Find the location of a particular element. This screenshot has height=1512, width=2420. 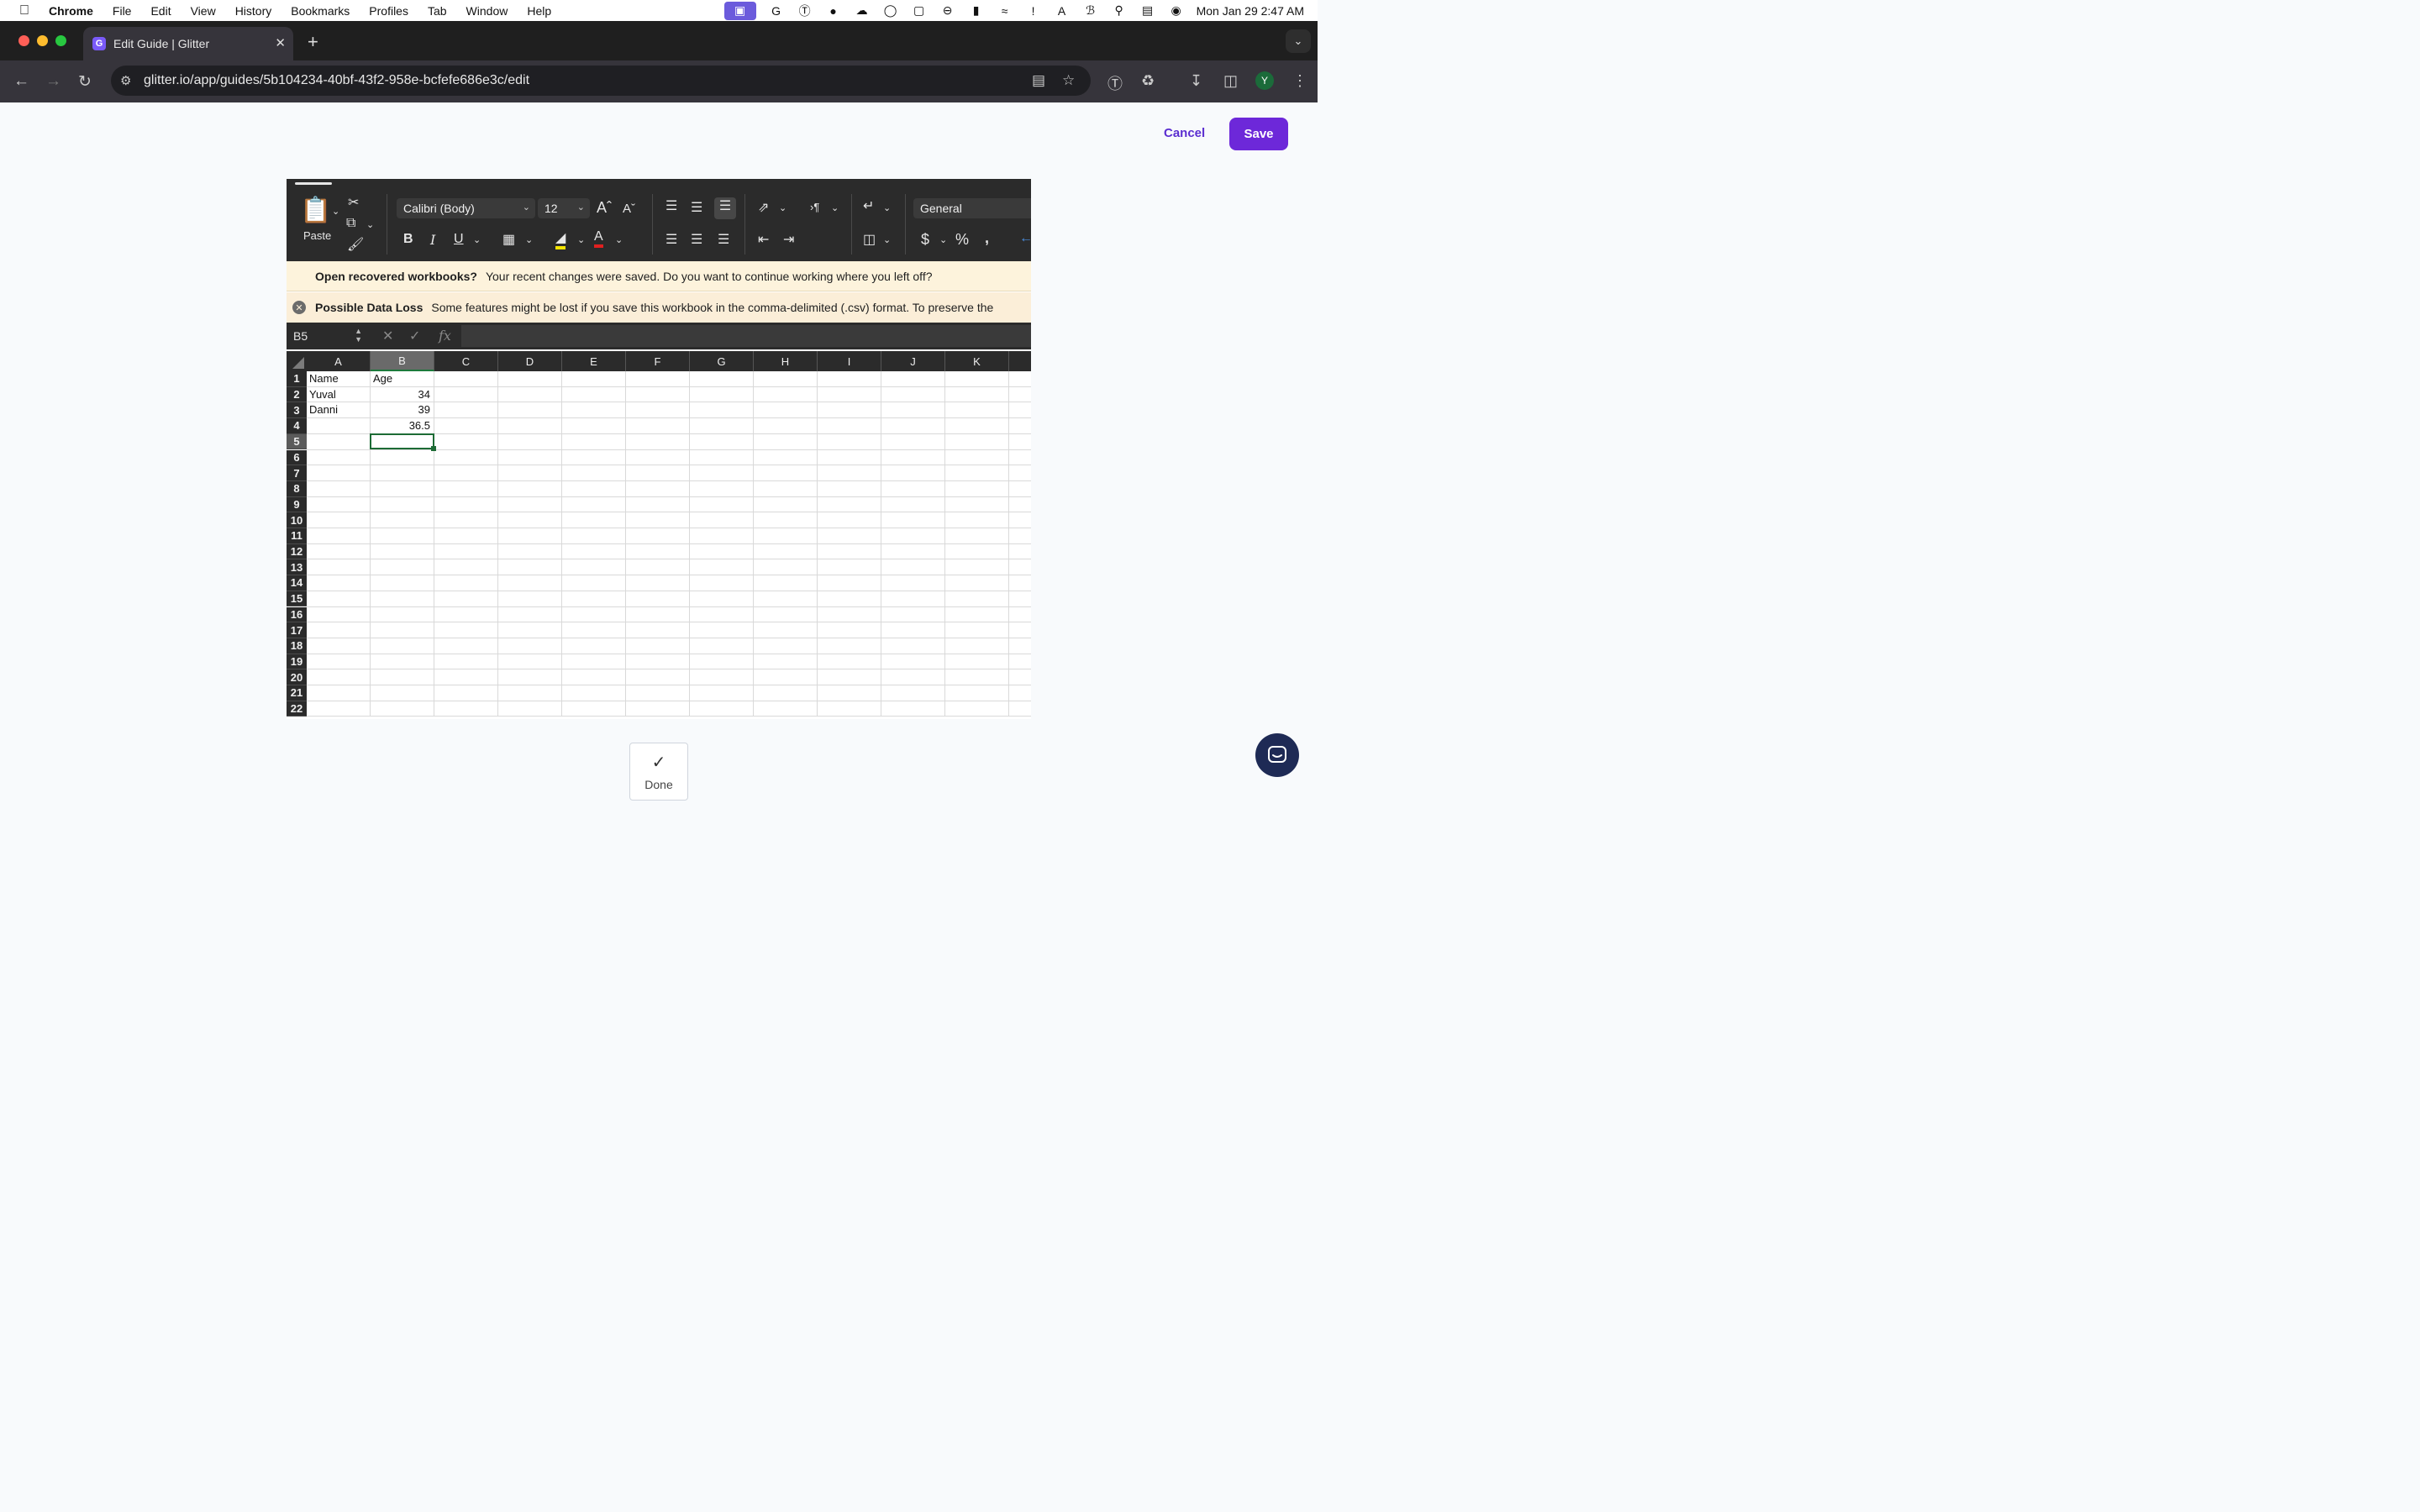

row-header-2: 2 is located at coordinates (297, 394).